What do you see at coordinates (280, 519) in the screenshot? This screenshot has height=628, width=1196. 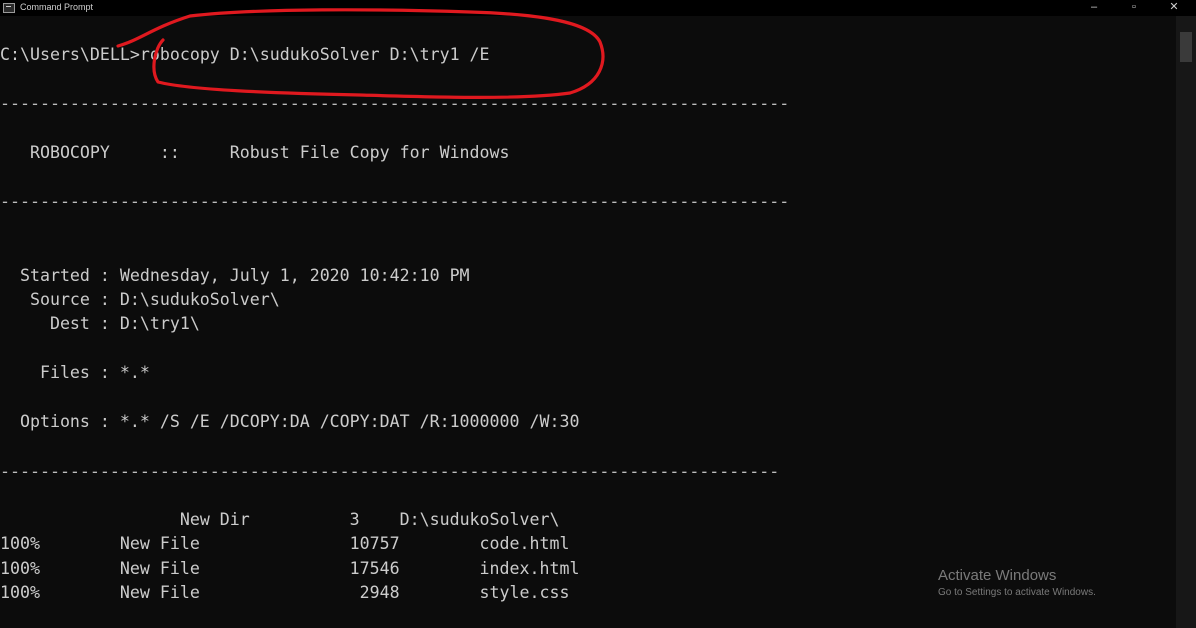 I see `new-dir-row: New Dir 3 D:\sudukoSolver\` at bounding box center [280, 519].